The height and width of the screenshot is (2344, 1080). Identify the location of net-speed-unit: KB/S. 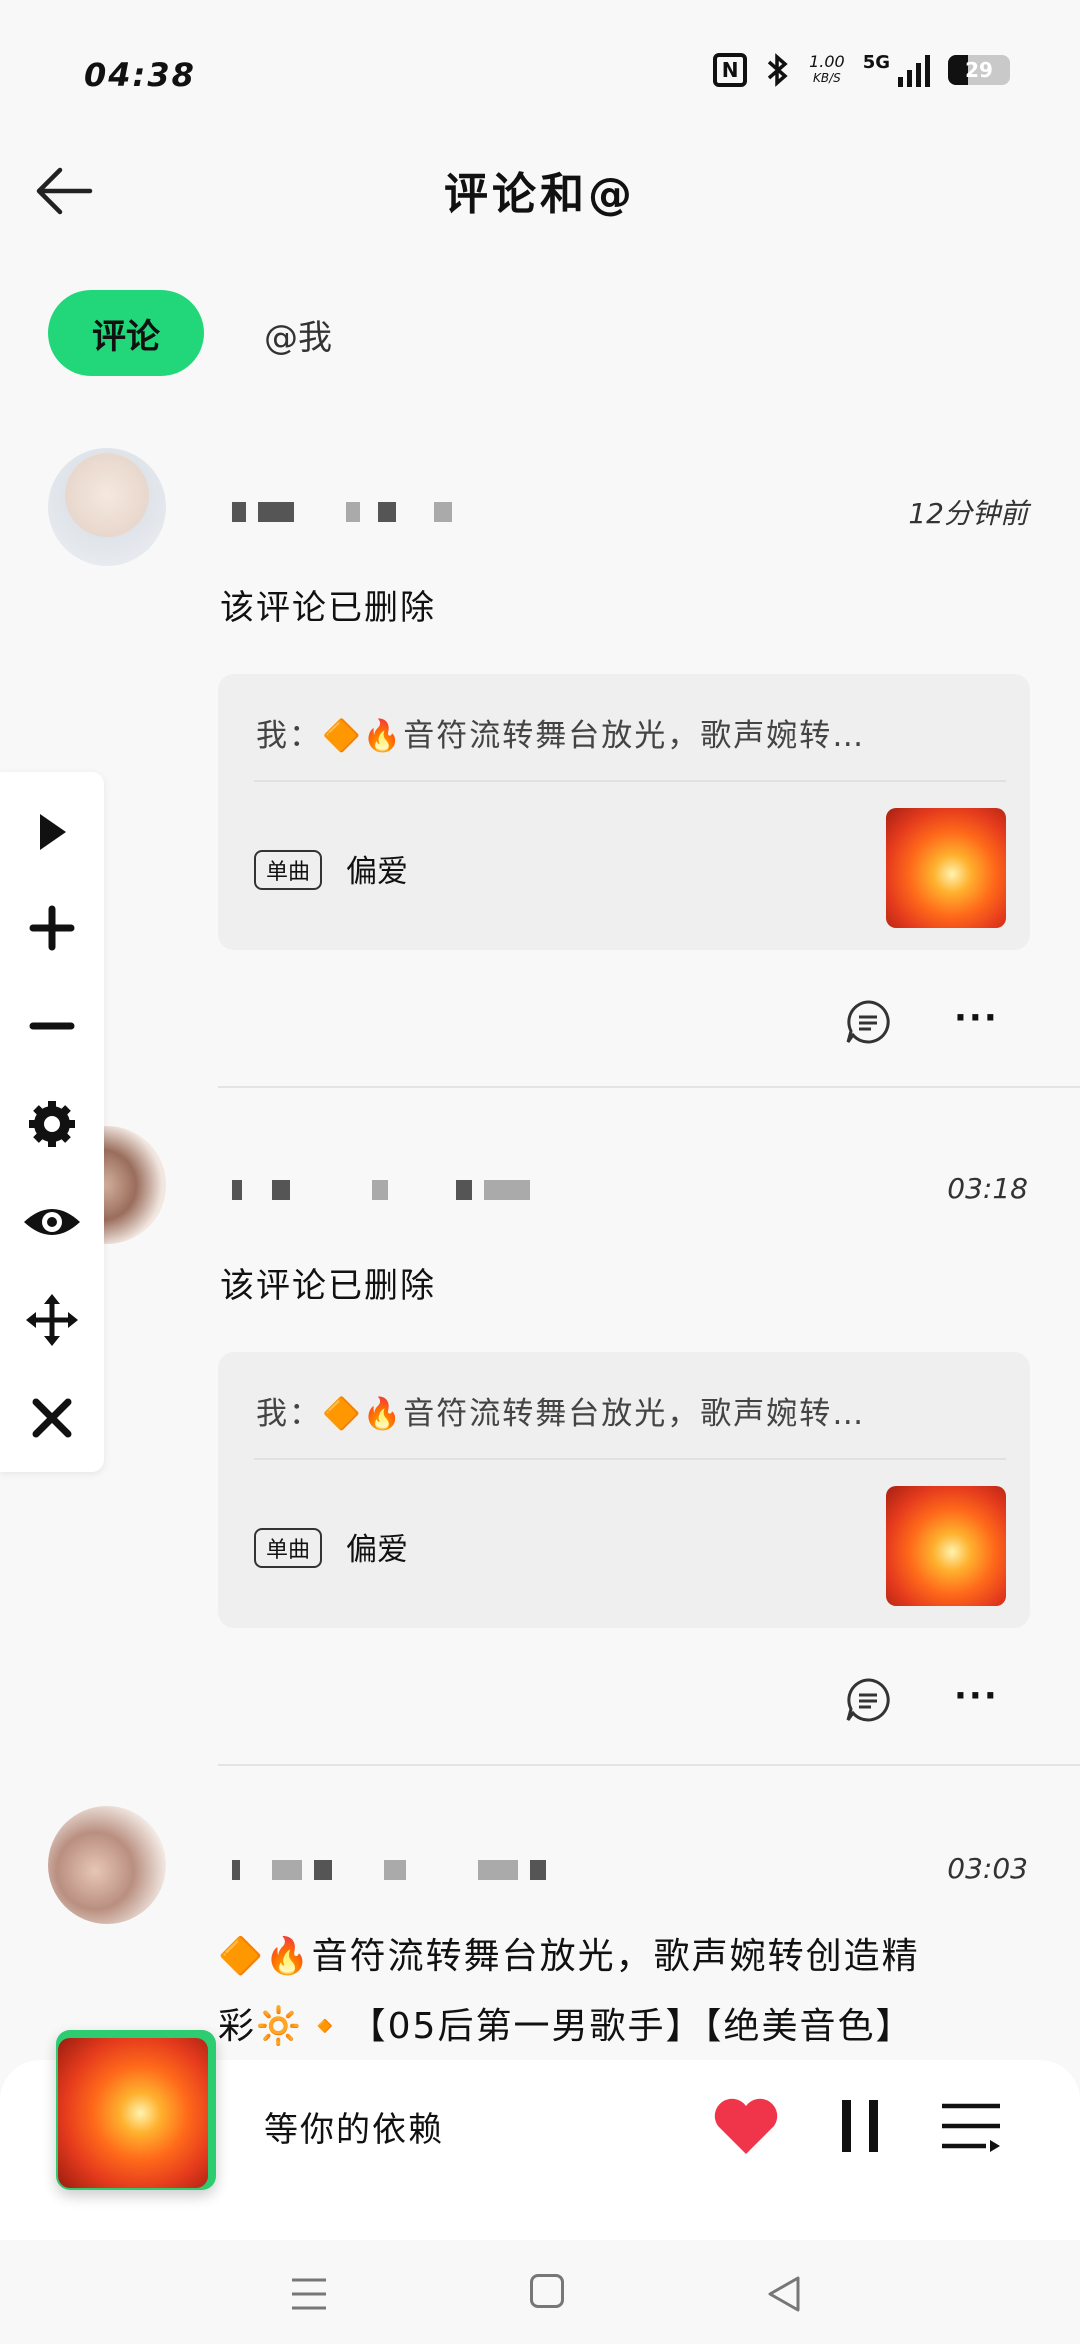
(826, 78).